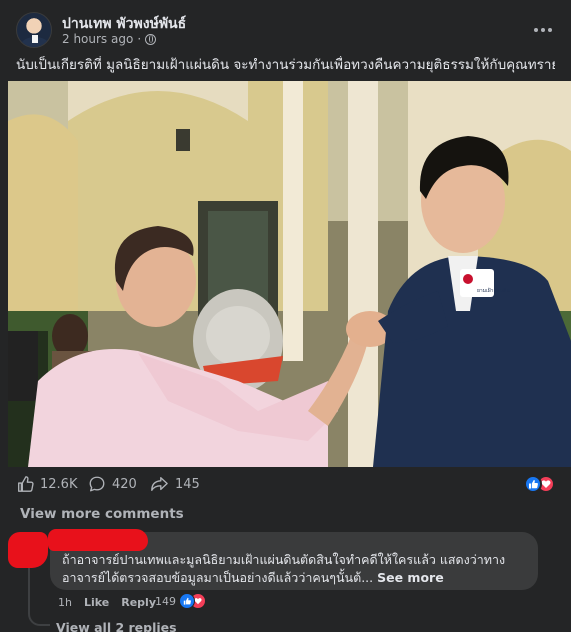 This screenshot has height=632, width=571. What do you see at coordinates (159, 484) in the screenshot?
I see `share-arrow-icon` at bounding box center [159, 484].